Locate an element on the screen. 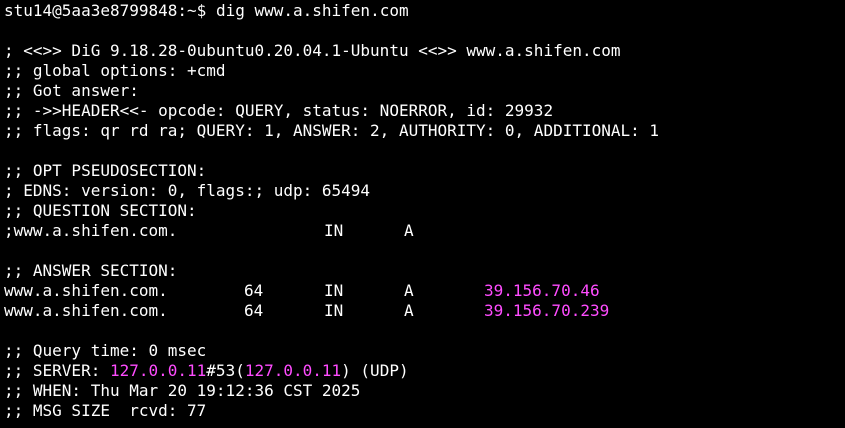  prompt-command: dig www.a.shifen.com is located at coordinates (312, 10).